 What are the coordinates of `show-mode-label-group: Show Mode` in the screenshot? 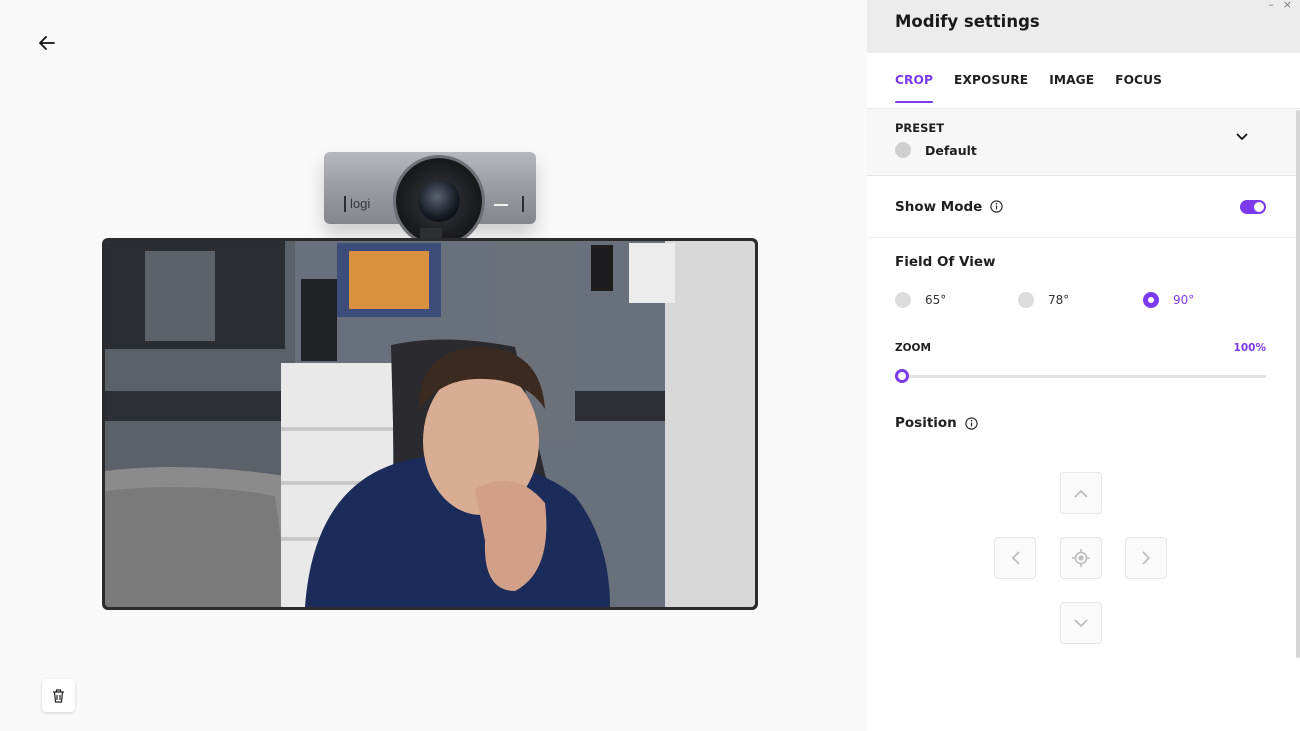 It's located at (949, 207).